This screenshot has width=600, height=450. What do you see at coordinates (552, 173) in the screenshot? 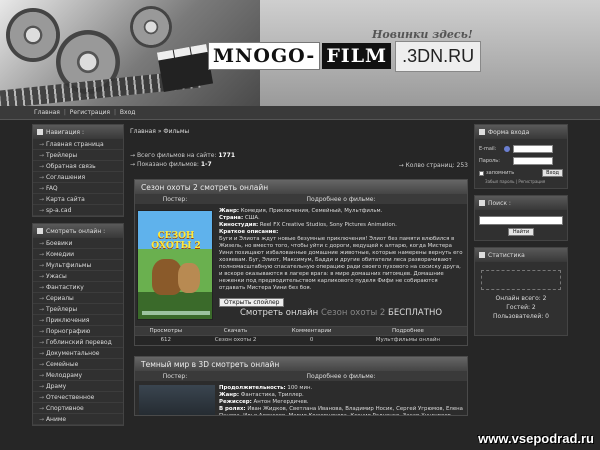
I see `login-button: Вход` at bounding box center [552, 173].